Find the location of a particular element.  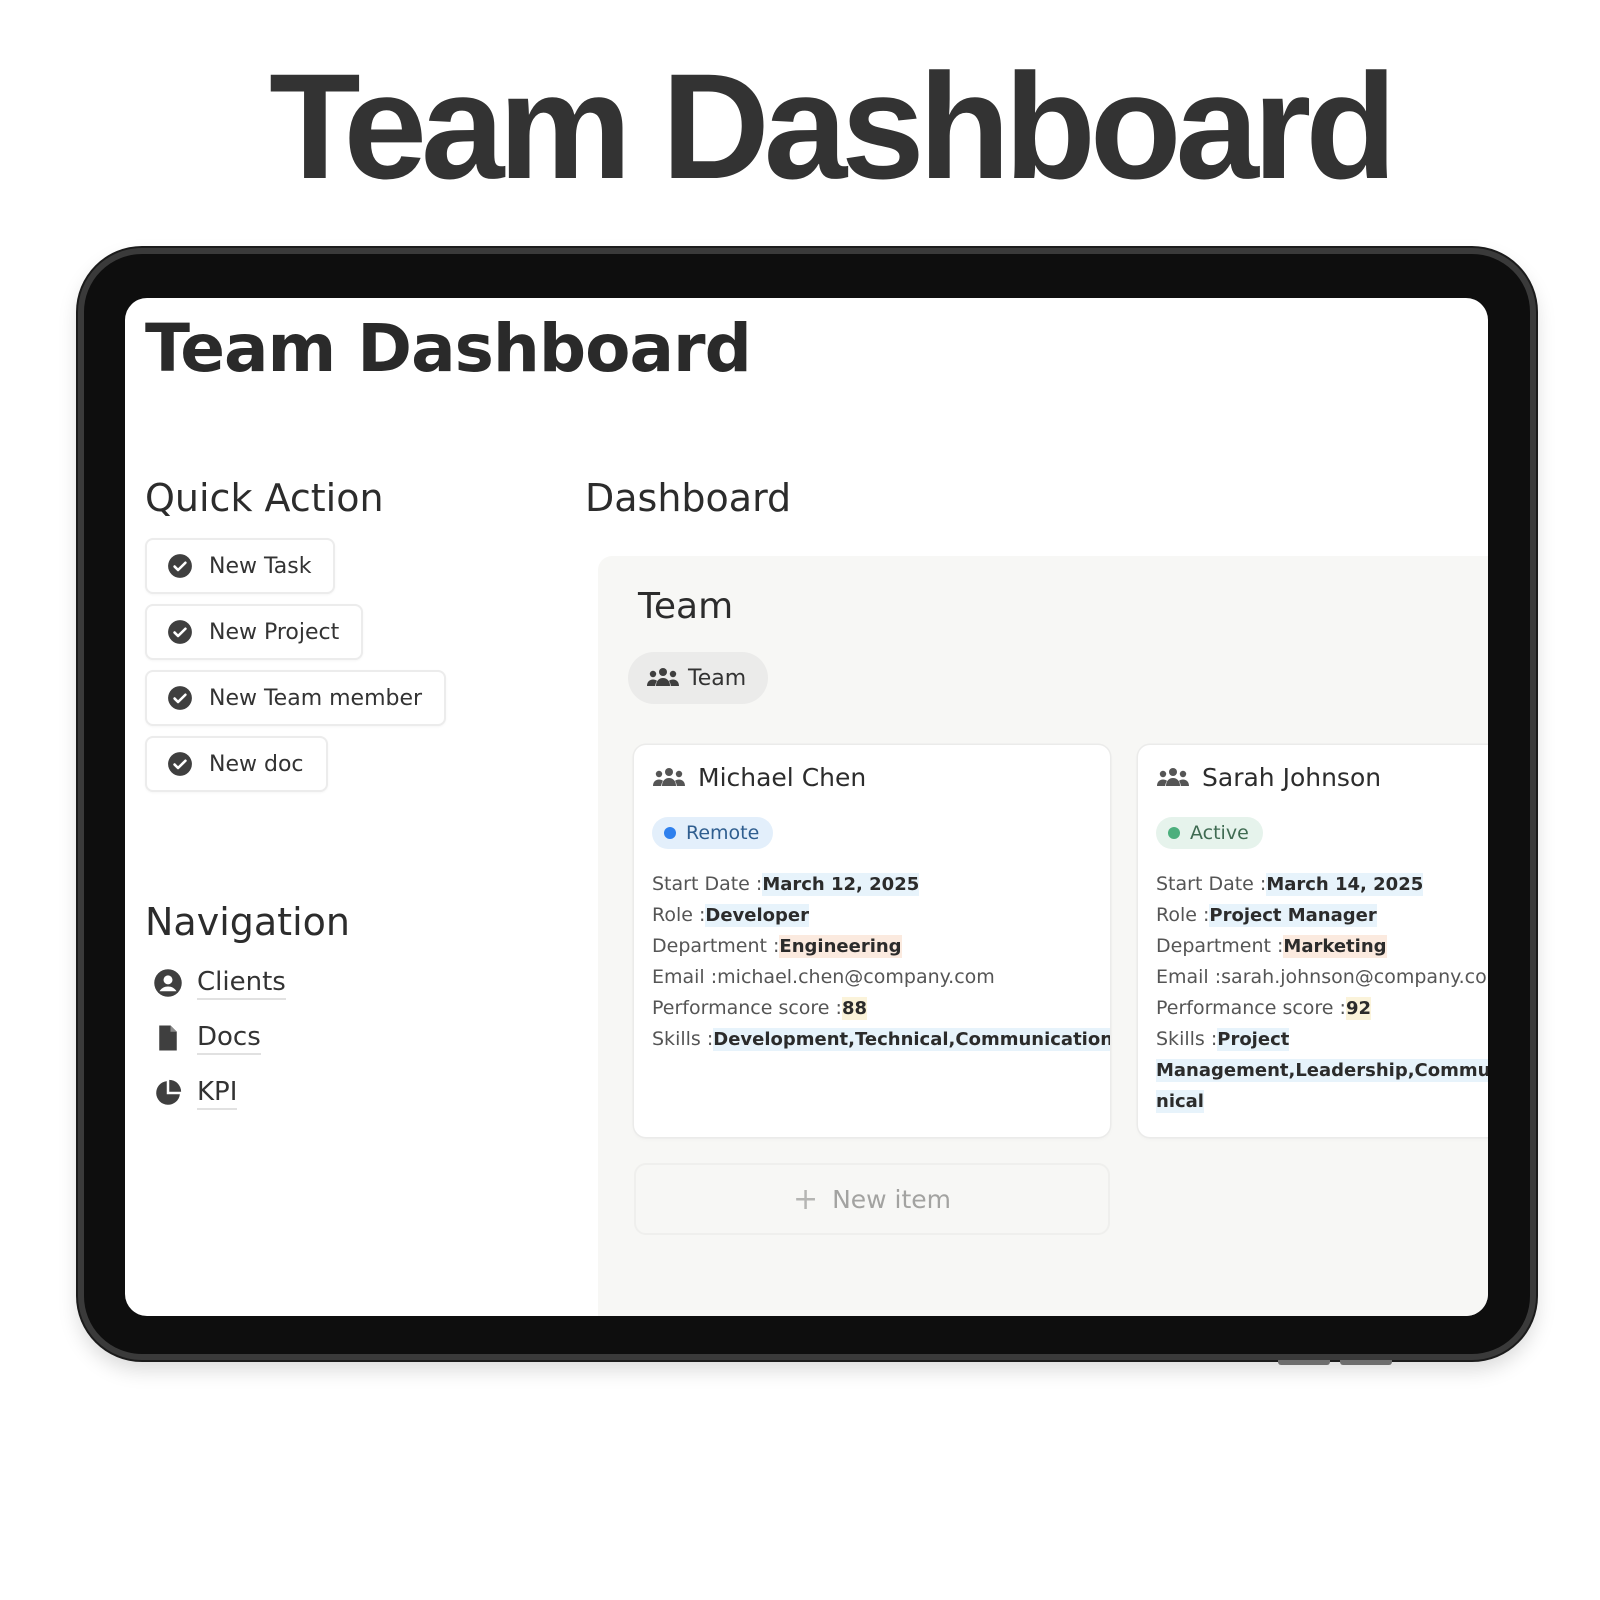

hero-title: Team Dashboard is located at coordinates (833, 126).